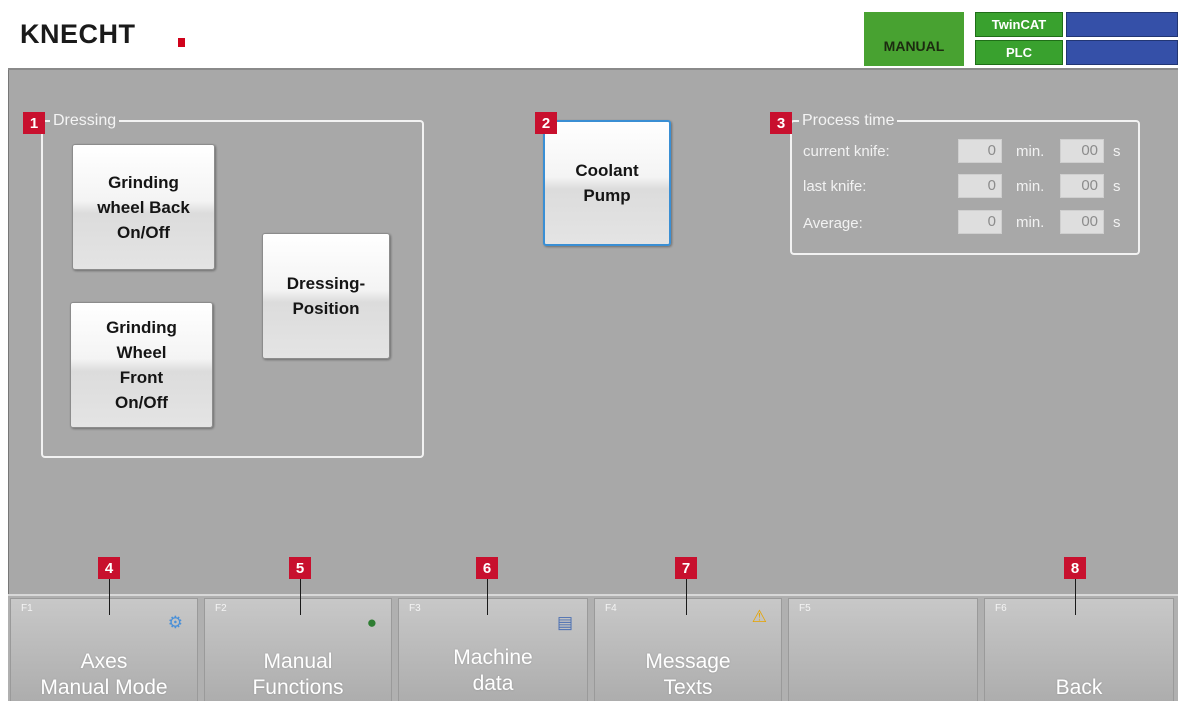 The height and width of the screenshot is (701, 1178). Describe the element at coordinates (546, 123) in the screenshot. I see `marker-2: 2` at that location.